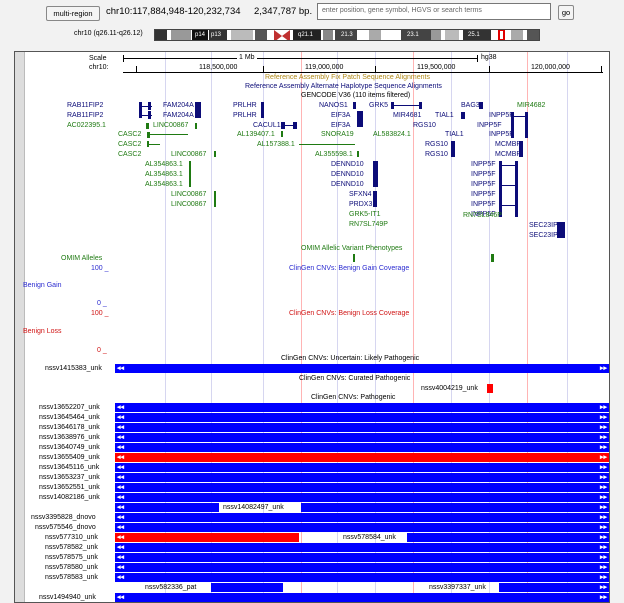 The height and width of the screenshot is (603, 624). What do you see at coordinates (543, 226) in the screenshot?
I see `gene-sec23ip-1: SEC23IP` at bounding box center [543, 226].